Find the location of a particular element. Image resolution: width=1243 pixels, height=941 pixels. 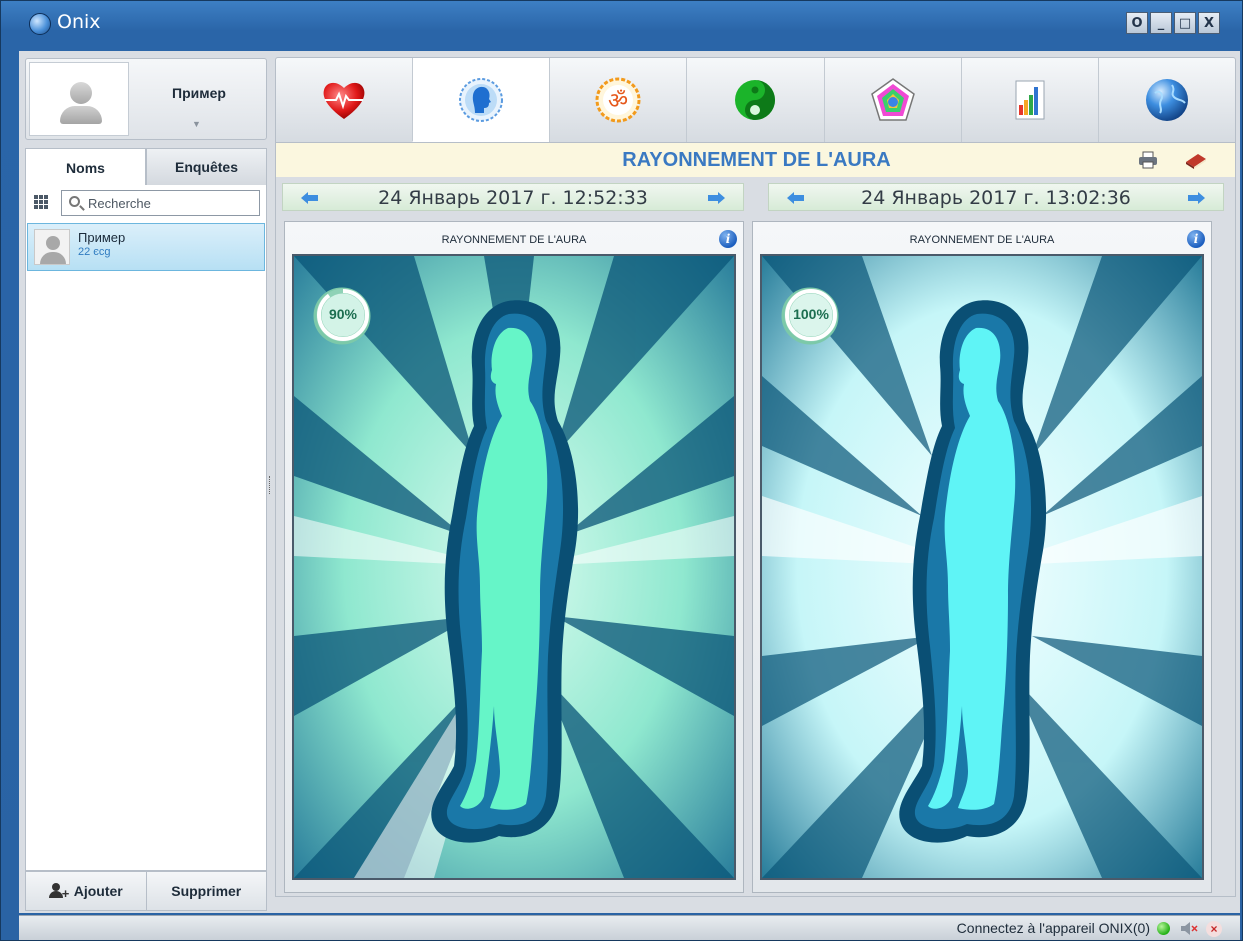

toolbar-heart-button is located at coordinates (344, 100).